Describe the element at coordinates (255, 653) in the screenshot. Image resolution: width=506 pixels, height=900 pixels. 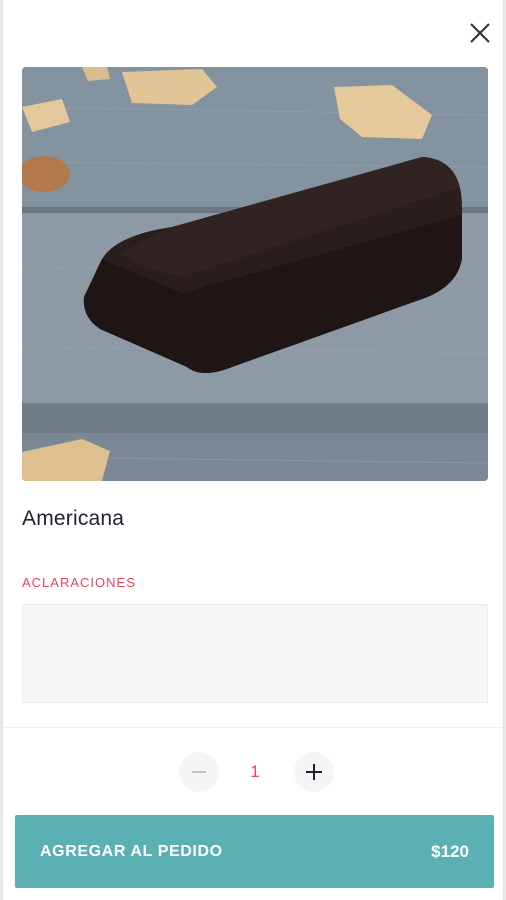
I see `notes-field` at that location.